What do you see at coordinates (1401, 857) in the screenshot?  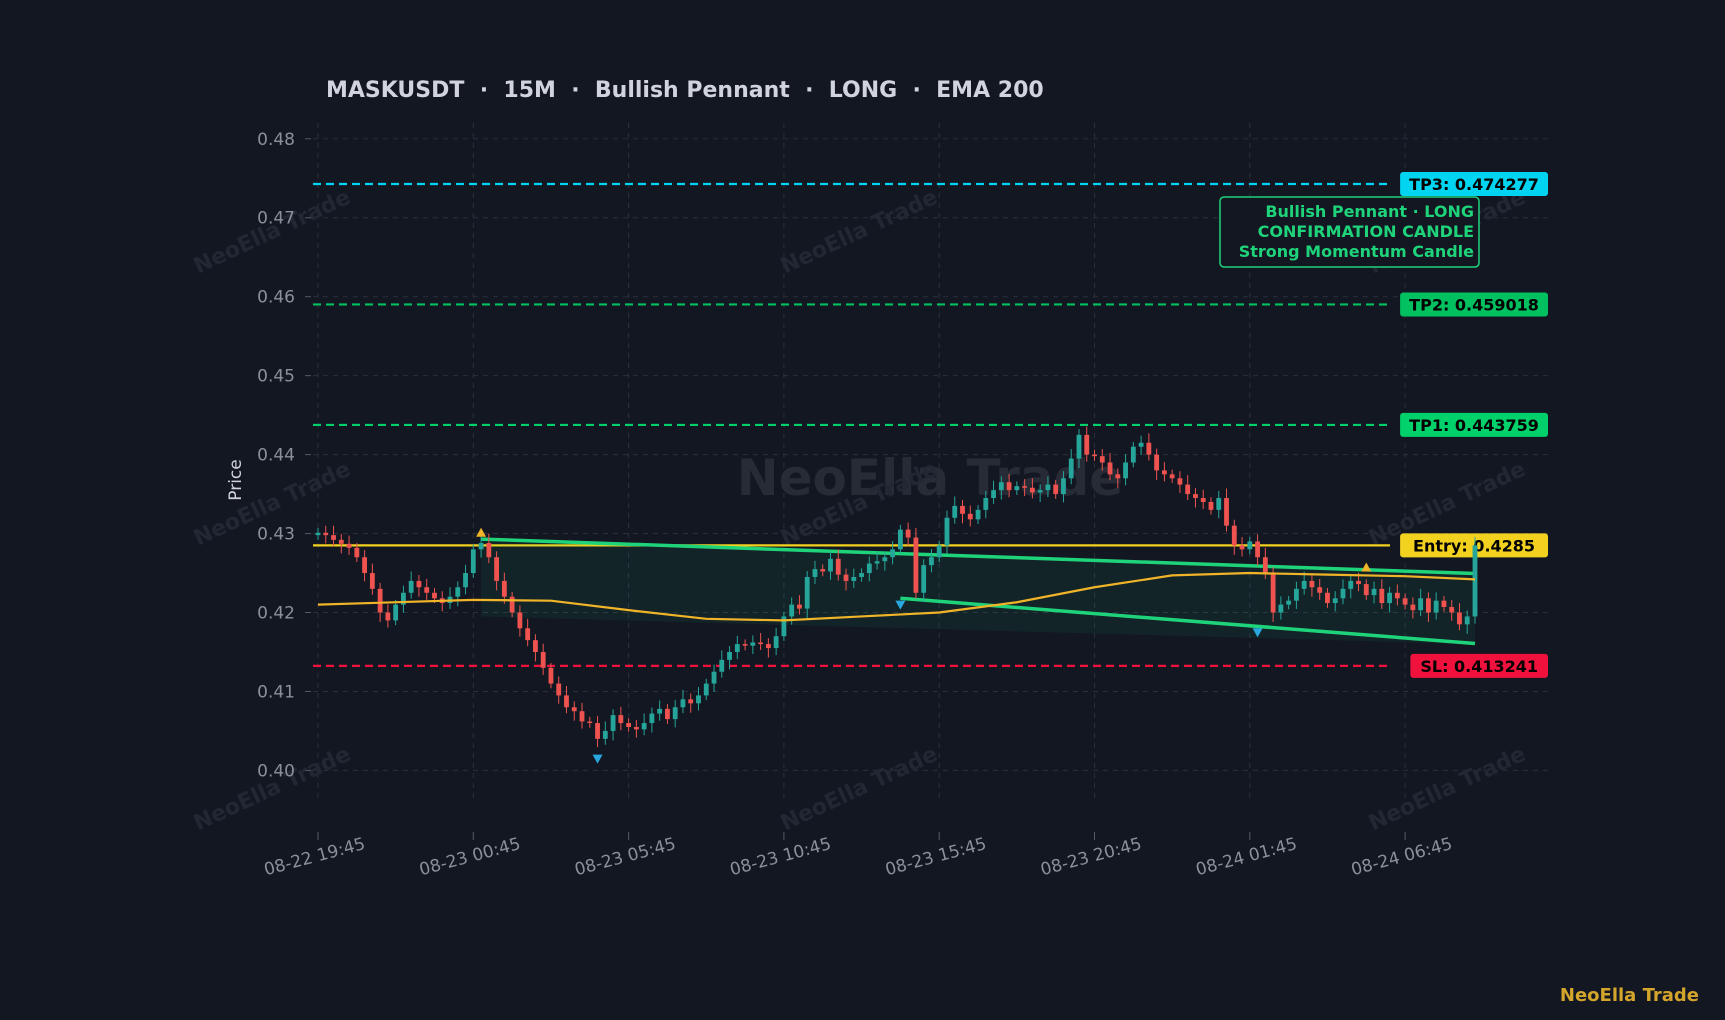 I see `x-tick-label: 08-24 06:45` at bounding box center [1401, 857].